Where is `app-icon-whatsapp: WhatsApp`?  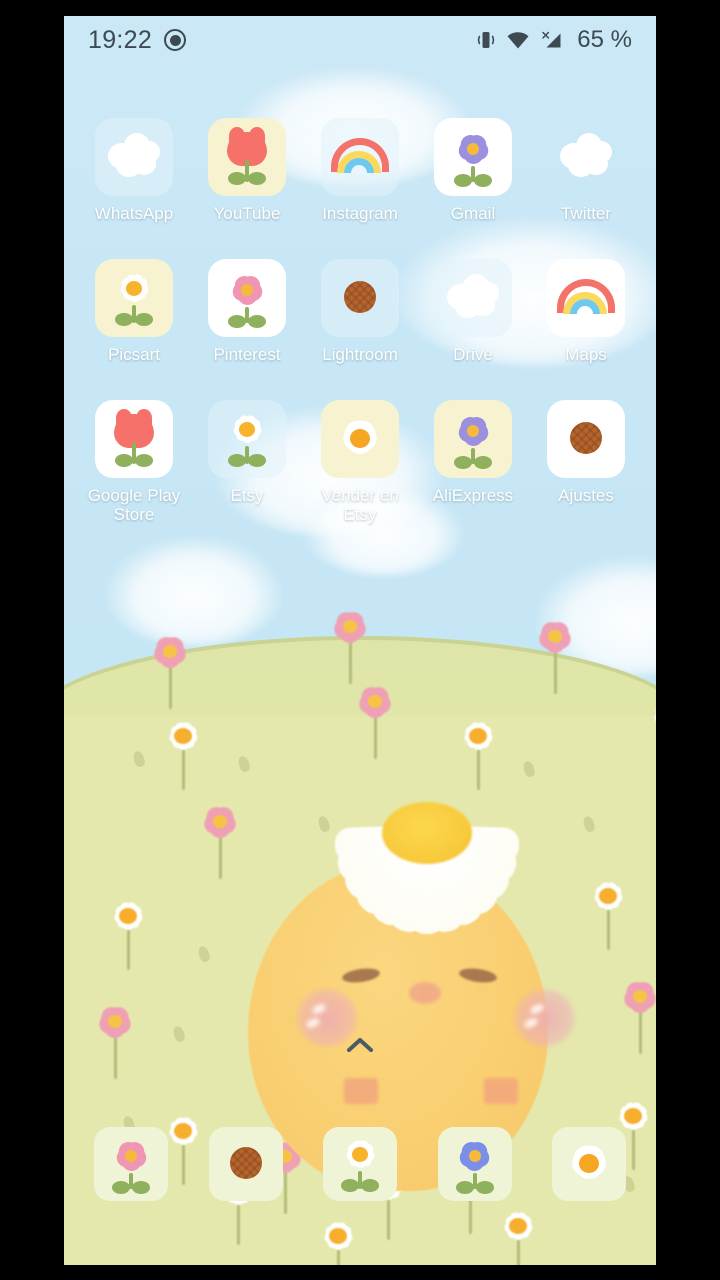
app-icon-whatsapp: WhatsApp is located at coordinates (134, 170).